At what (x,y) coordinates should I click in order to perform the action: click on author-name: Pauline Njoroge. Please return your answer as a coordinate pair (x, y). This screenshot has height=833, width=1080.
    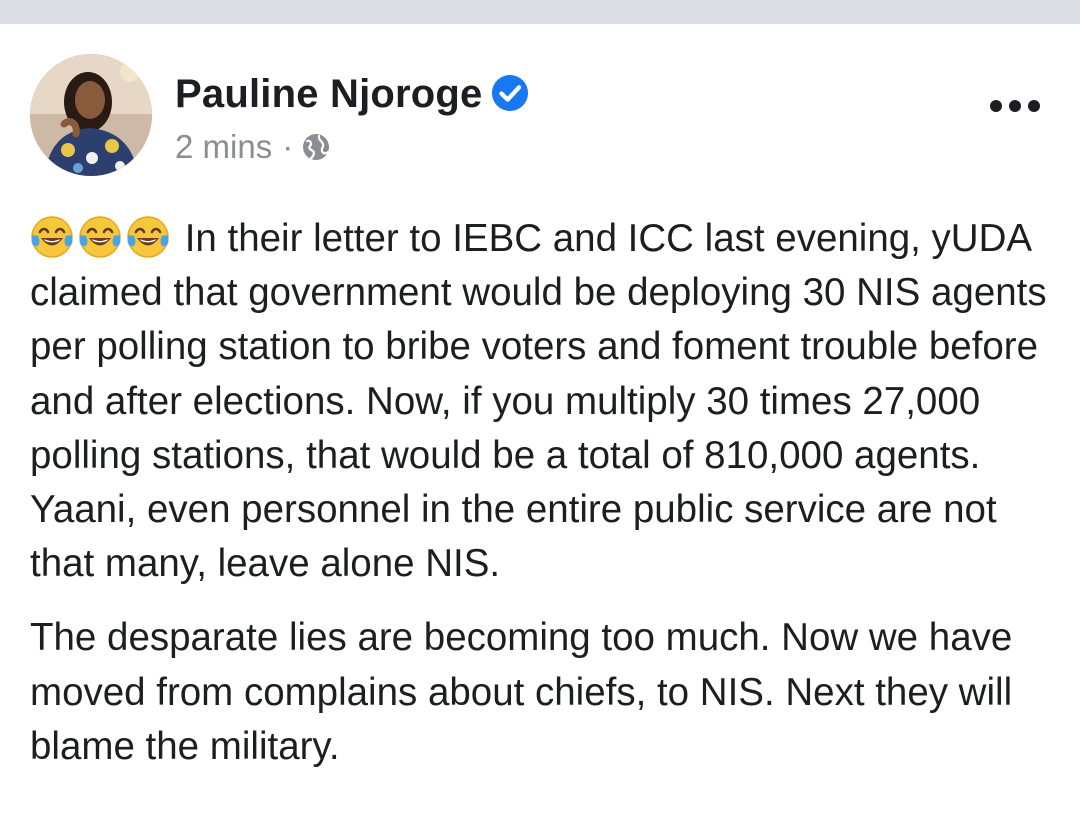
    Looking at the image, I should click on (352, 94).